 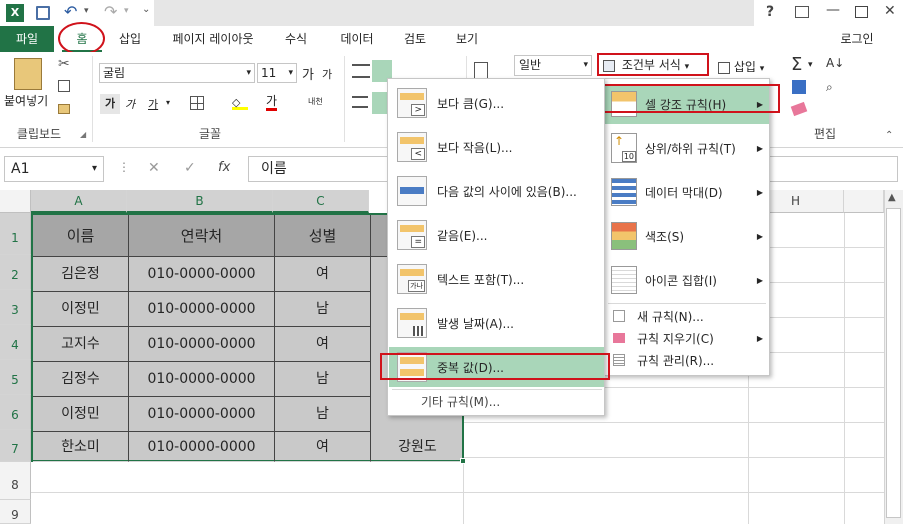 What do you see at coordinates (15, 272) in the screenshot?
I see `row-header-2: 2` at bounding box center [15, 272].